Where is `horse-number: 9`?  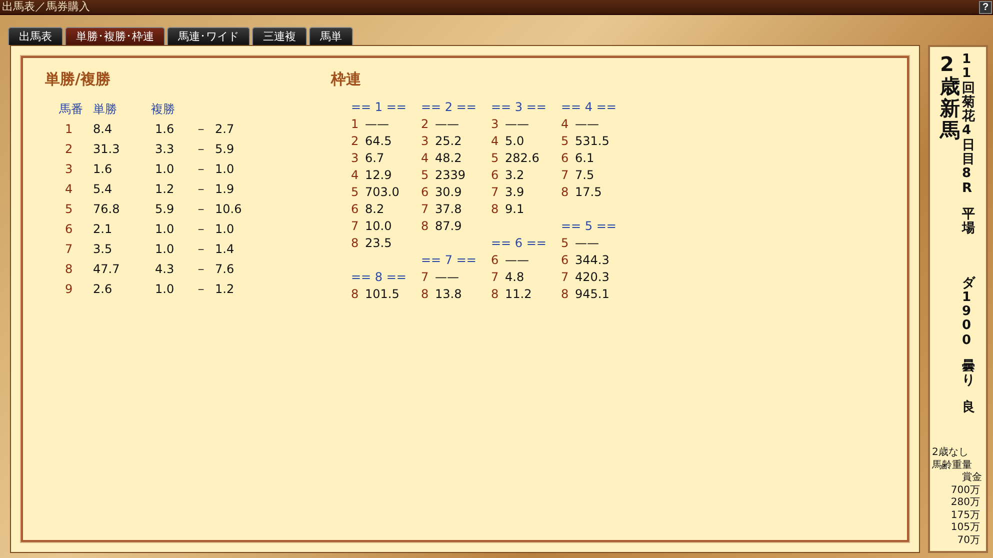 horse-number: 9 is located at coordinates (69, 289).